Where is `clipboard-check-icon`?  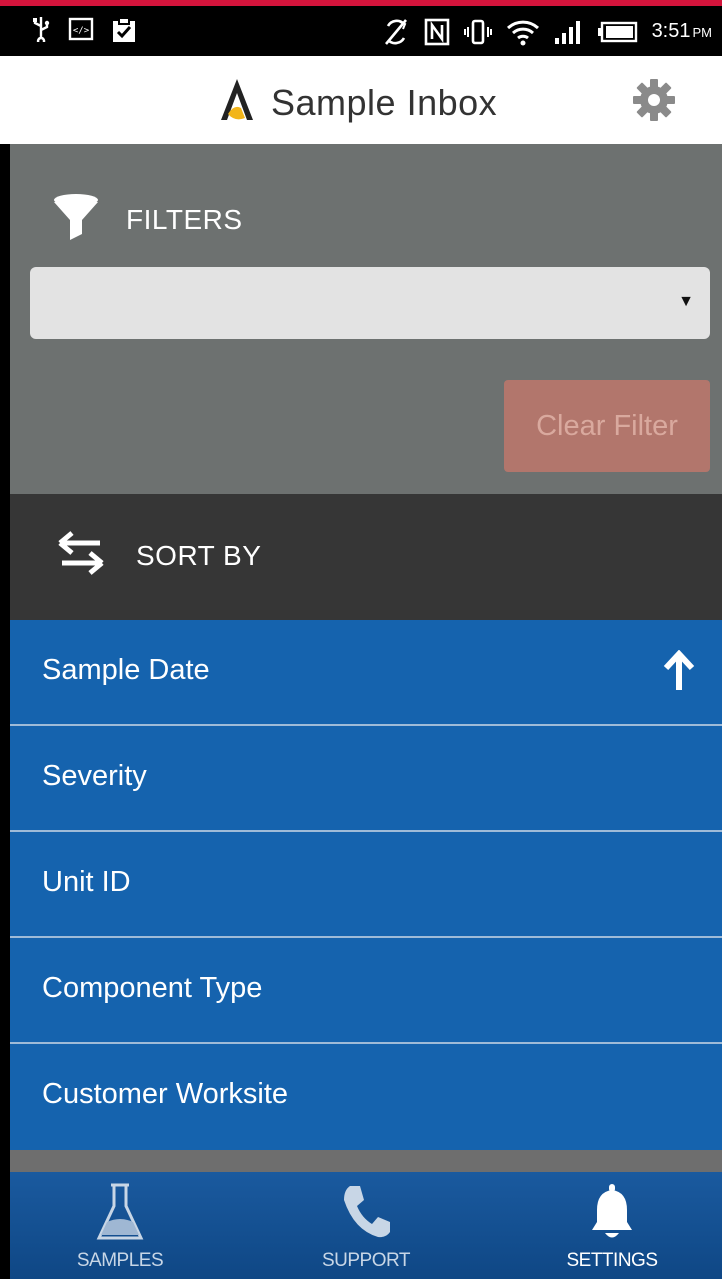 clipboard-check-icon is located at coordinates (124, 30).